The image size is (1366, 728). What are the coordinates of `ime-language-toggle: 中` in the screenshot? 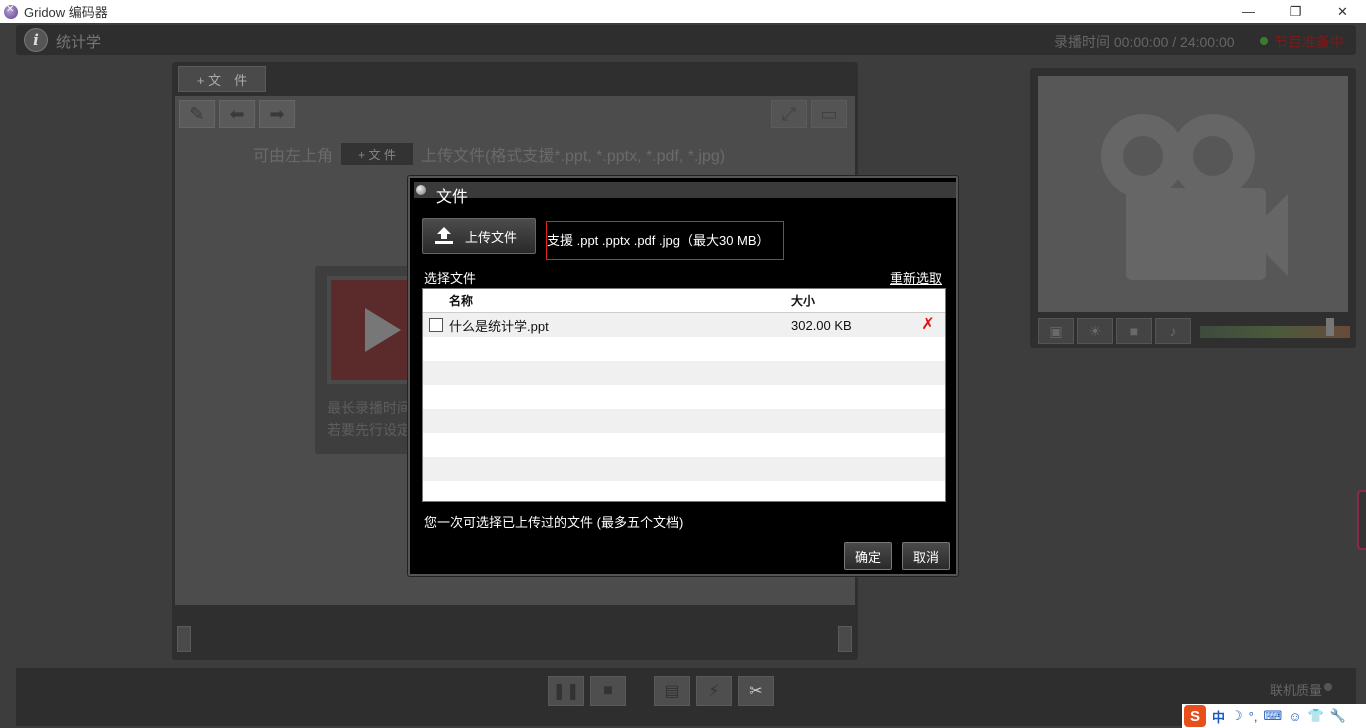 It's located at (1218, 716).